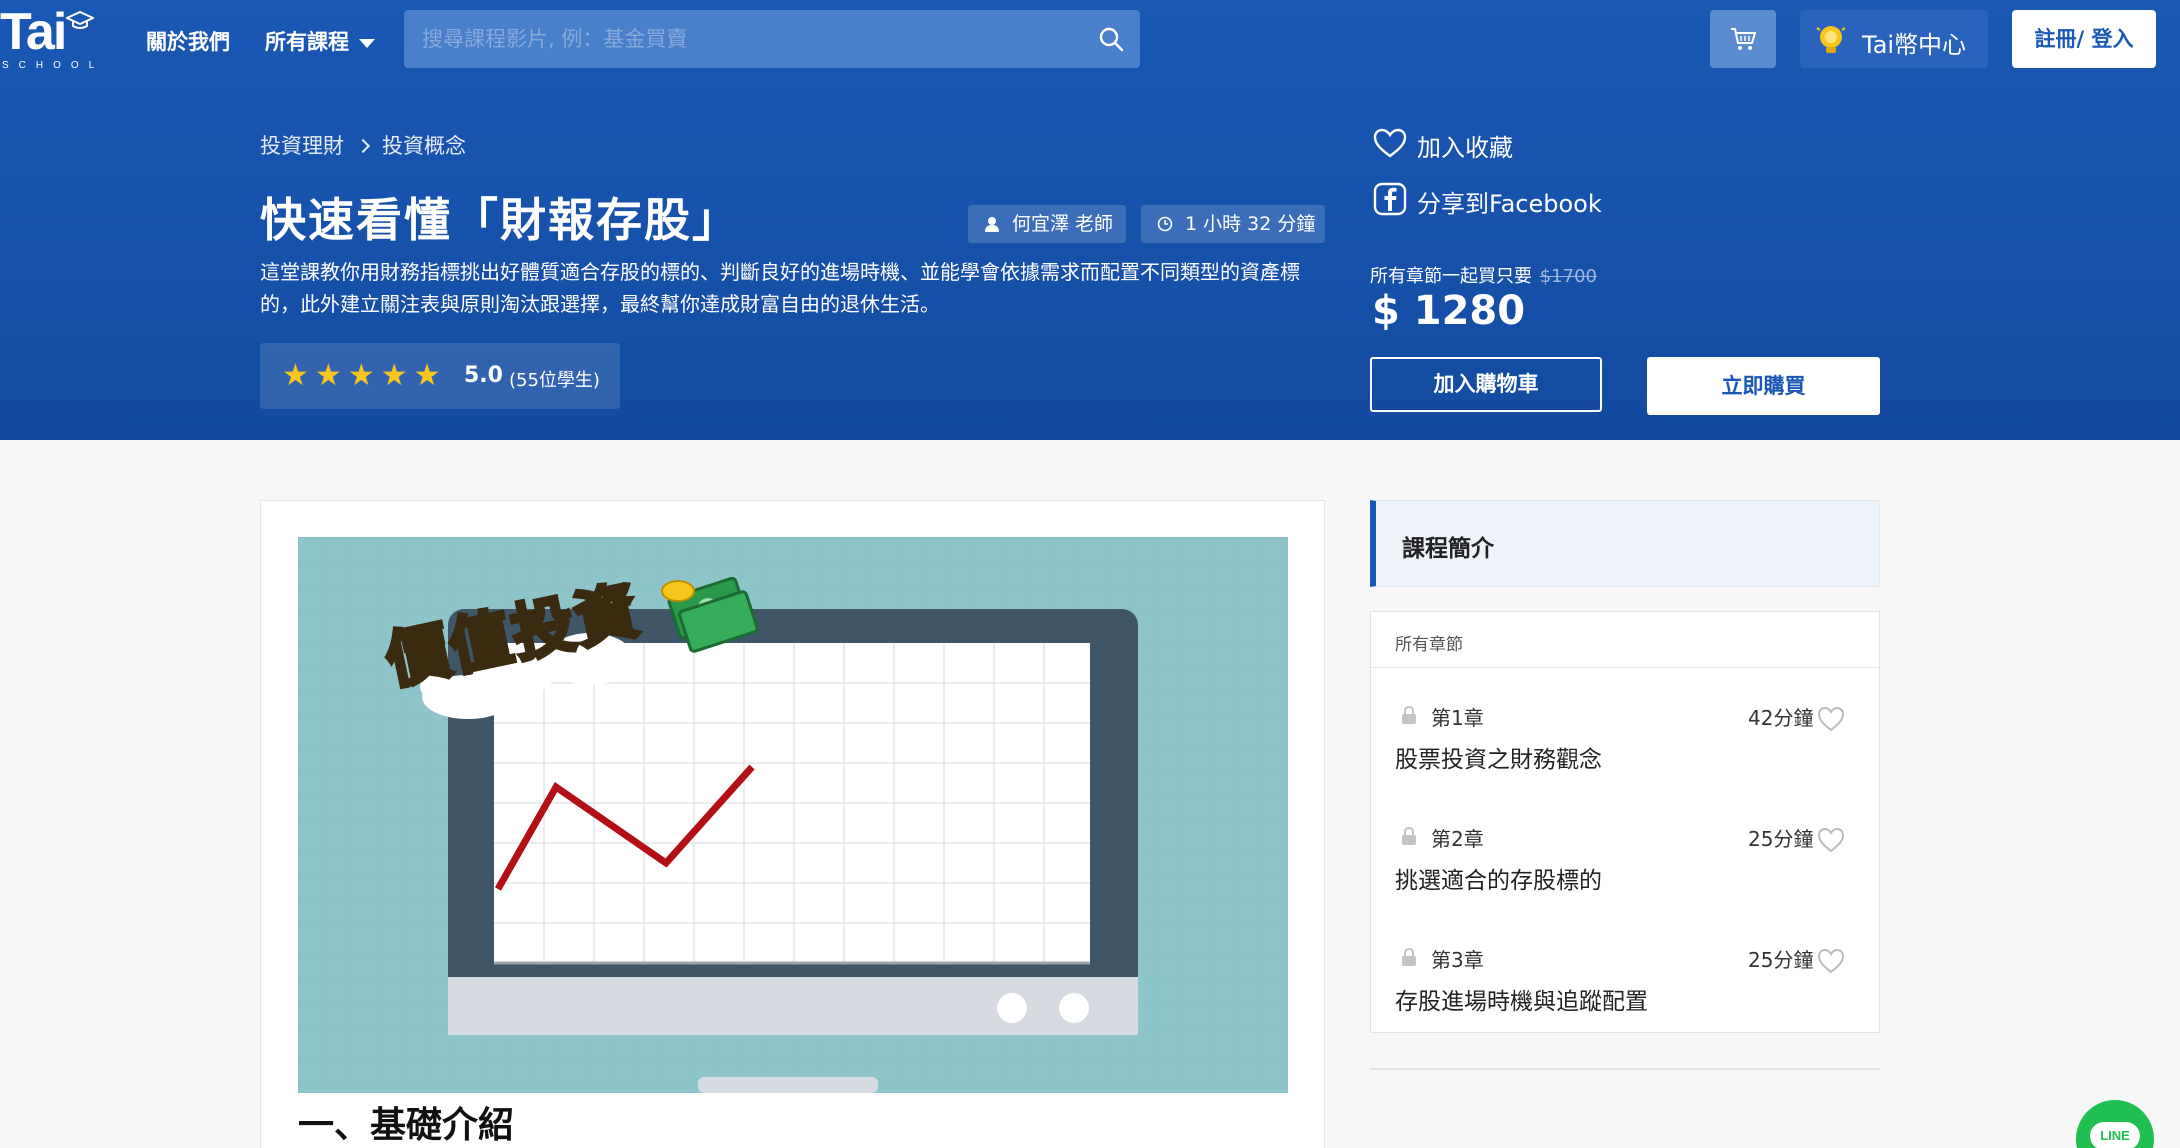 Image resolution: width=2180 pixels, height=1148 pixels. I want to click on line-label: LINE, so click(2115, 1135).